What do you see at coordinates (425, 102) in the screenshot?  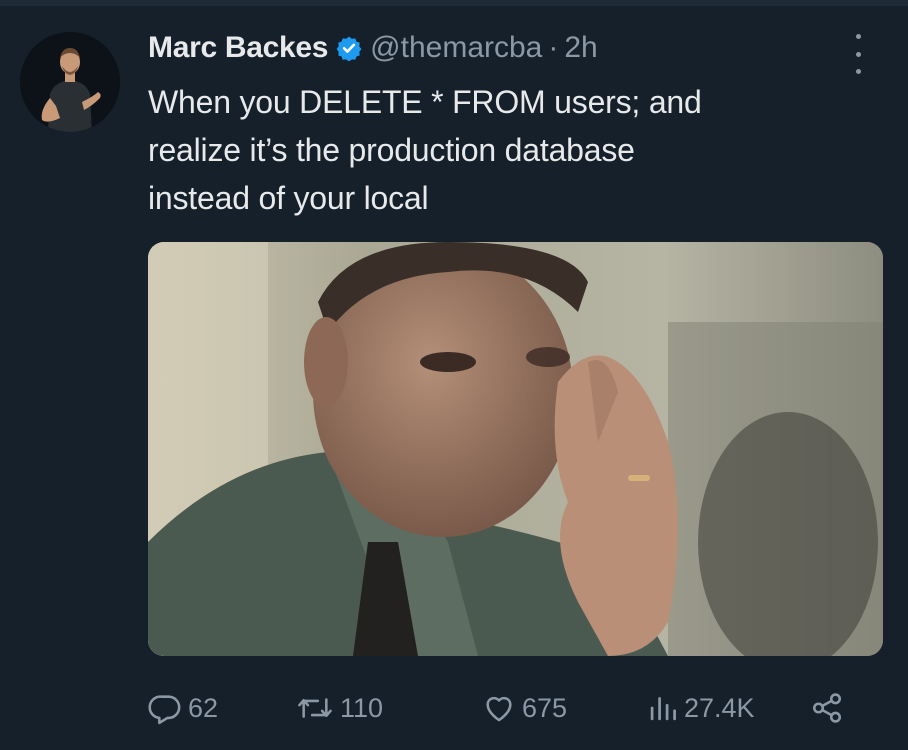 I see `tweet-text-line: When you DELETE * FROM users; and` at bounding box center [425, 102].